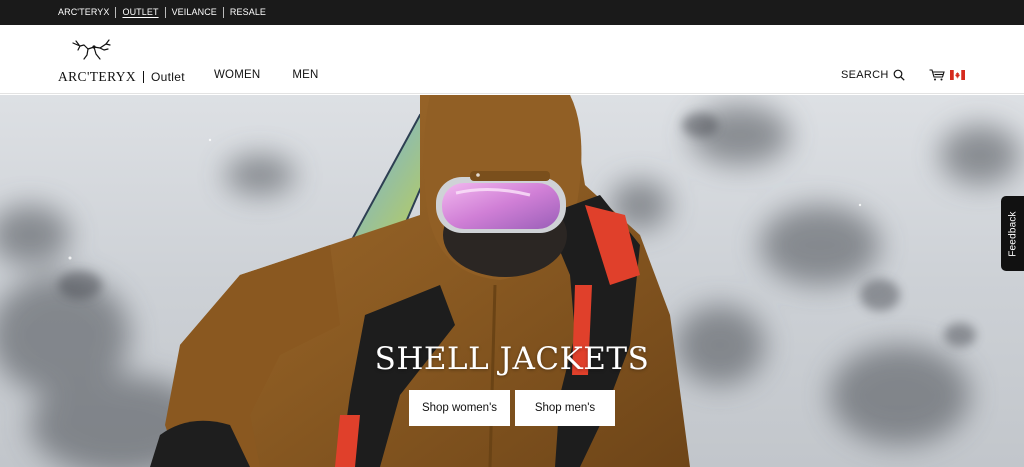 The width and height of the screenshot is (1024, 467). Describe the element at coordinates (937, 75) in the screenshot. I see `cart-icon` at that location.